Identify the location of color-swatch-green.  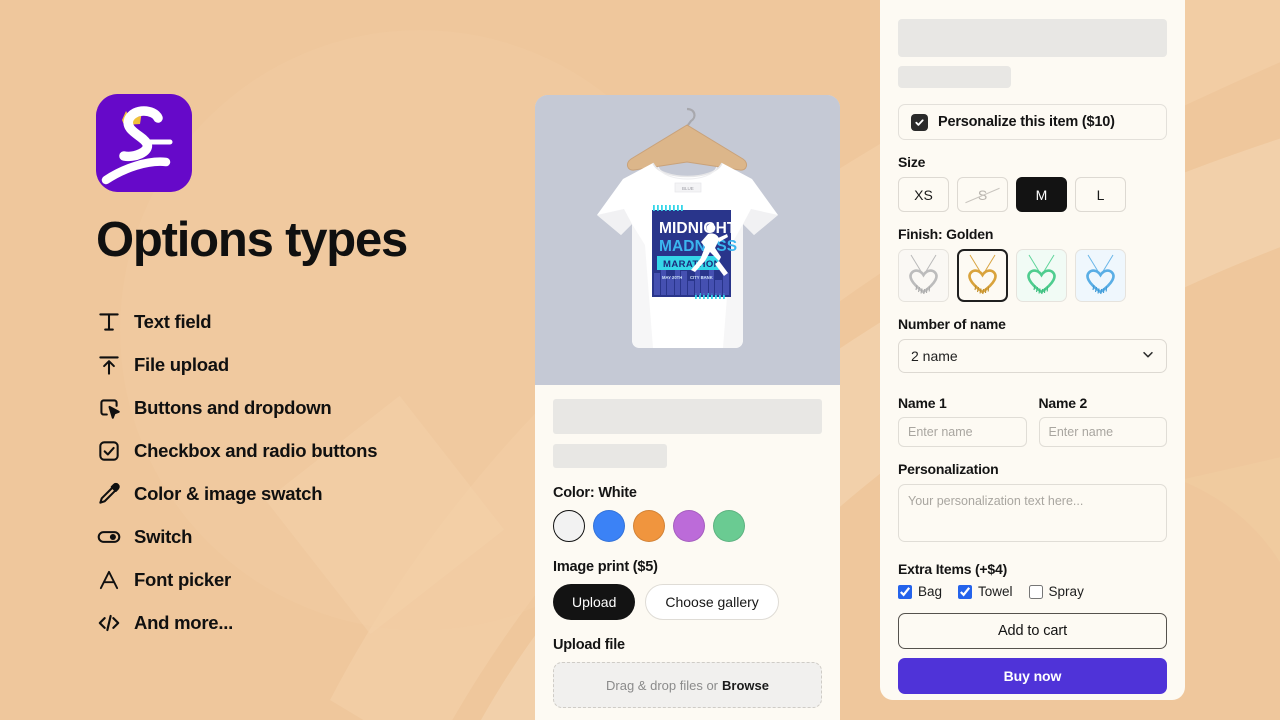
(729, 526).